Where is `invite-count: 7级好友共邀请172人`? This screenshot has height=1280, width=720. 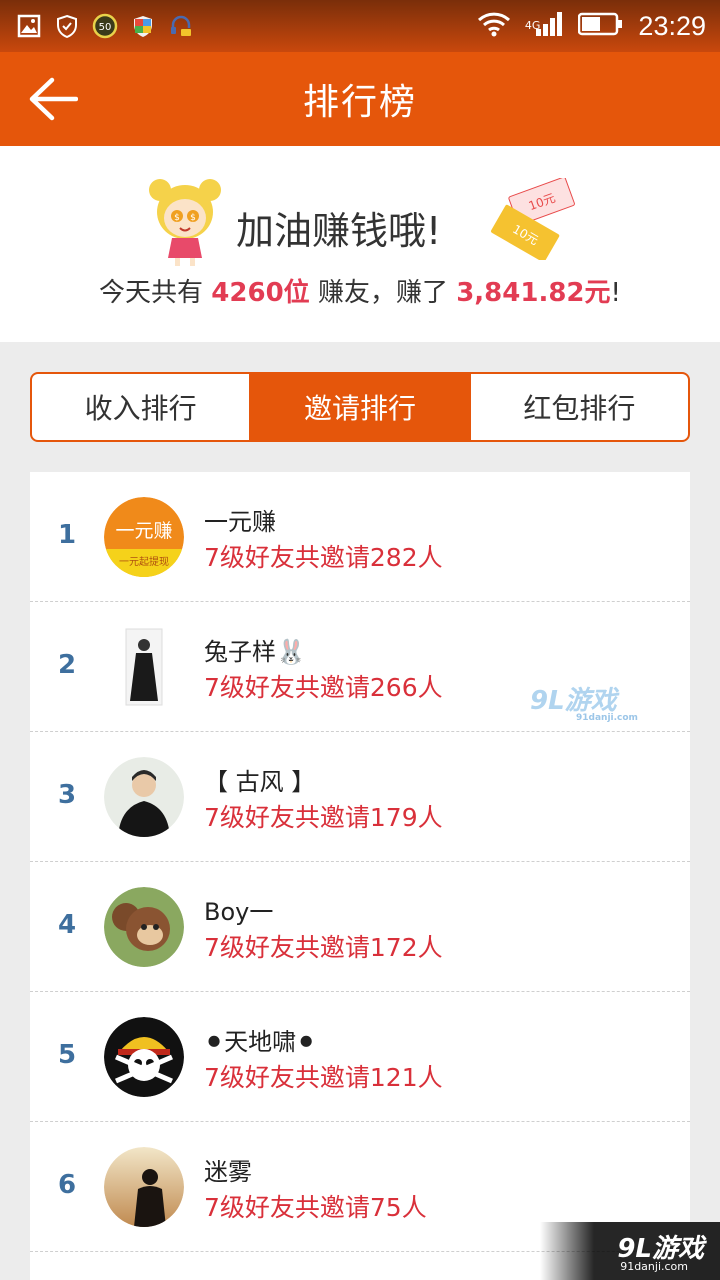 invite-count: 7级好友共邀请172人 is located at coordinates (323, 947).